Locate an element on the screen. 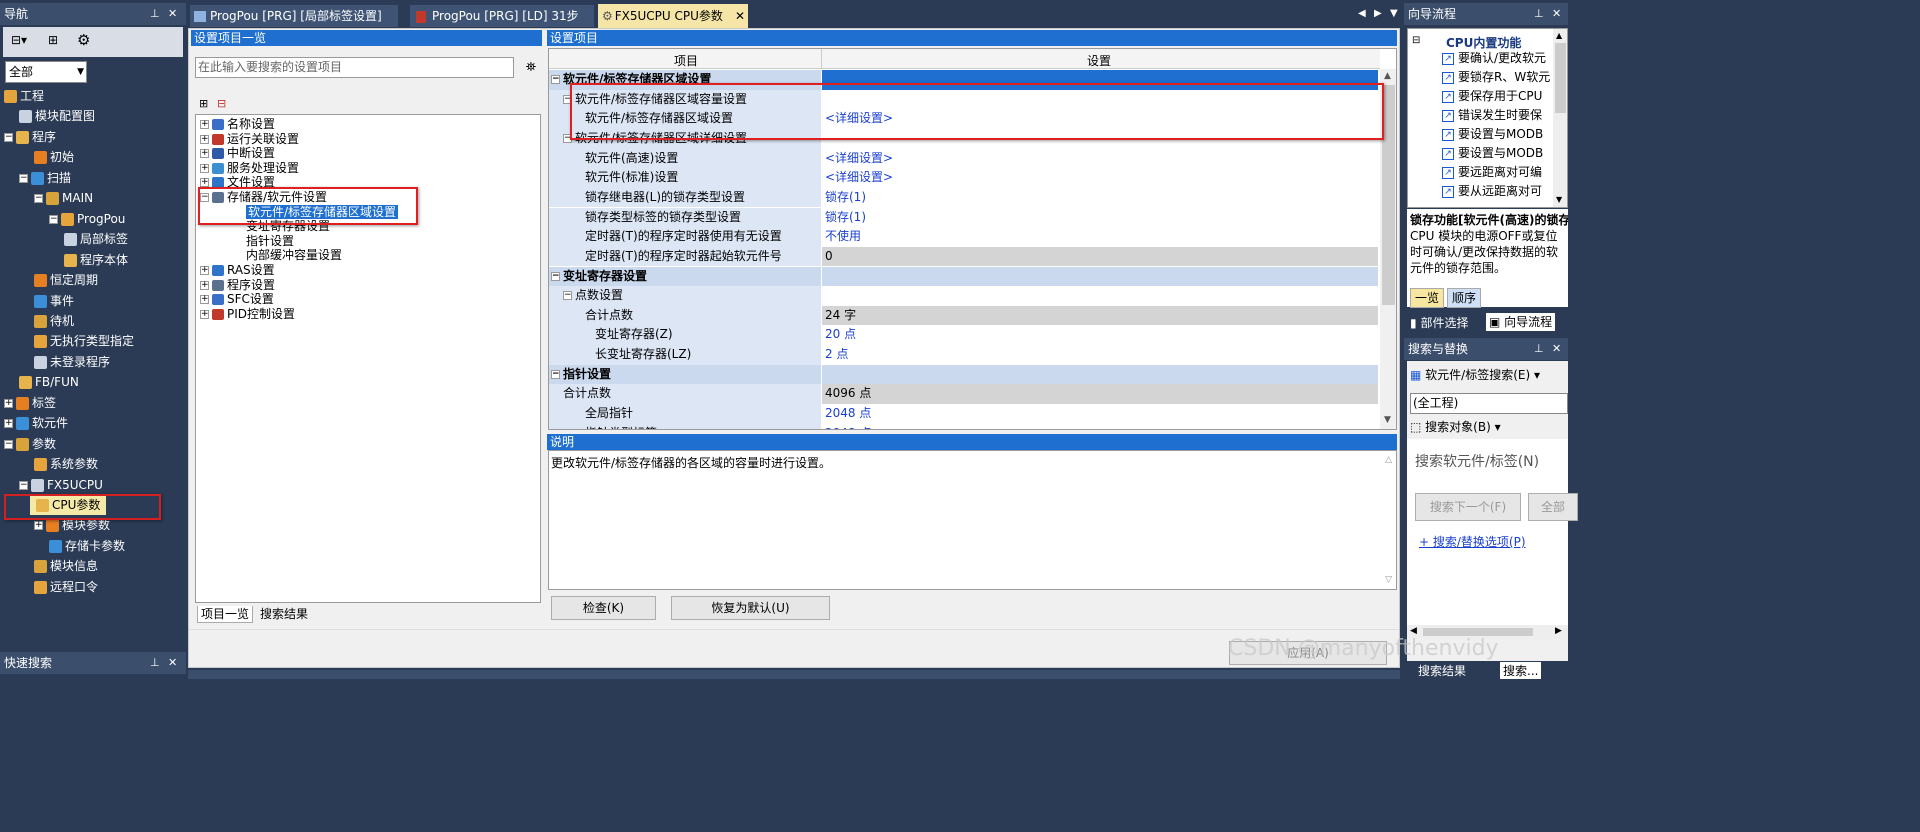  layout-icon: ⊞ is located at coordinates (53, 40).